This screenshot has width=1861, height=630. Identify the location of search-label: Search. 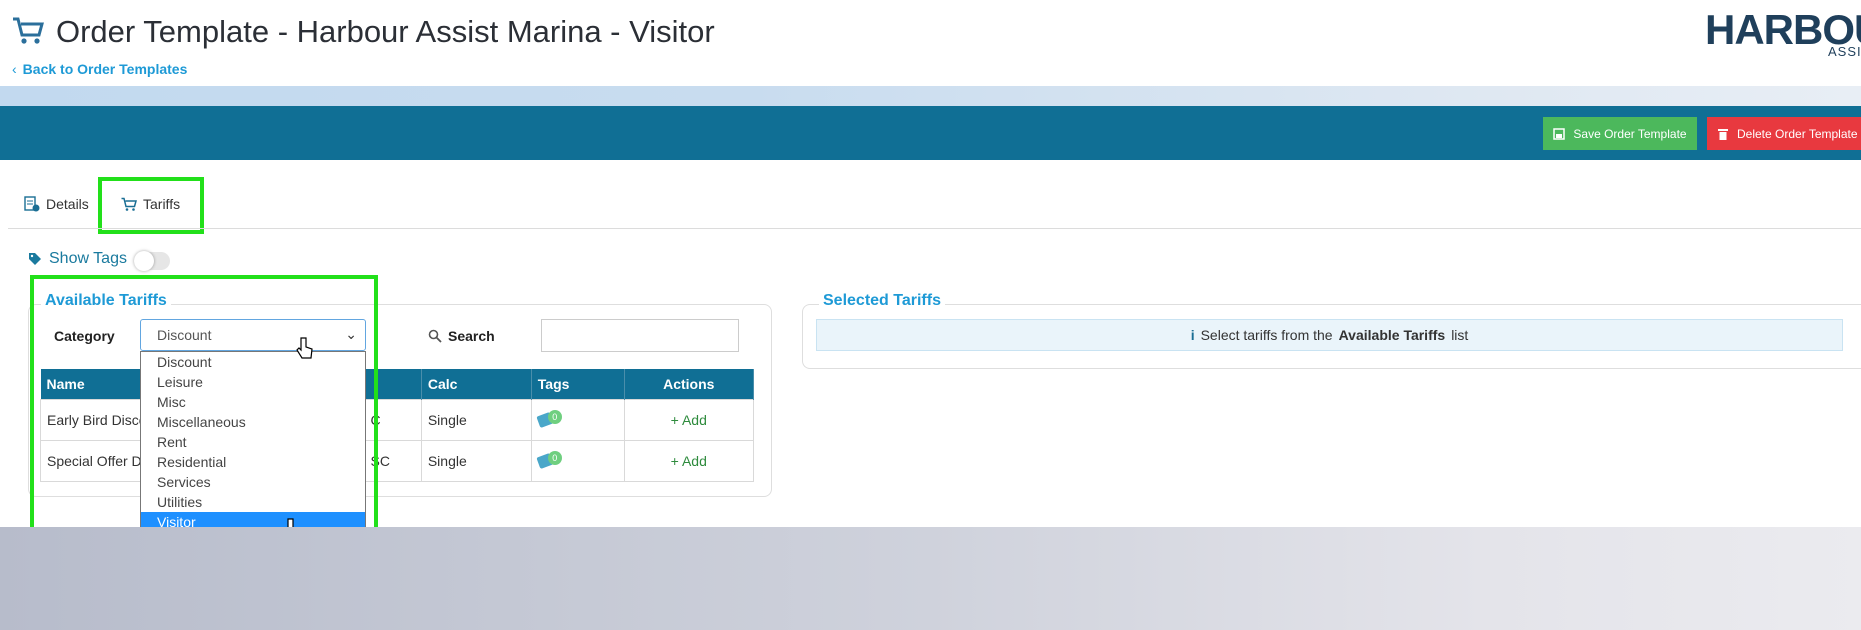
(471, 336).